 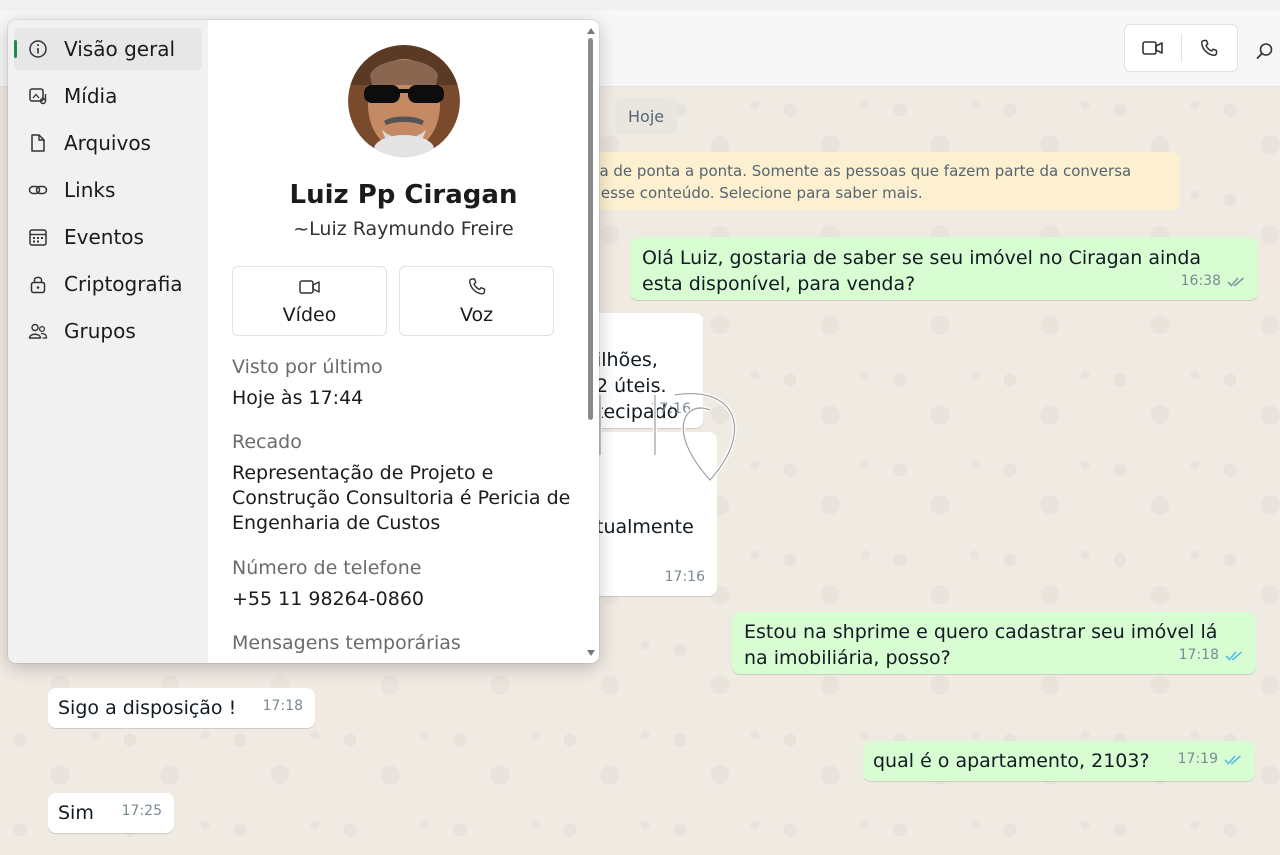 I want to click on nav-item-media: Mídia, so click(x=108, y=96).